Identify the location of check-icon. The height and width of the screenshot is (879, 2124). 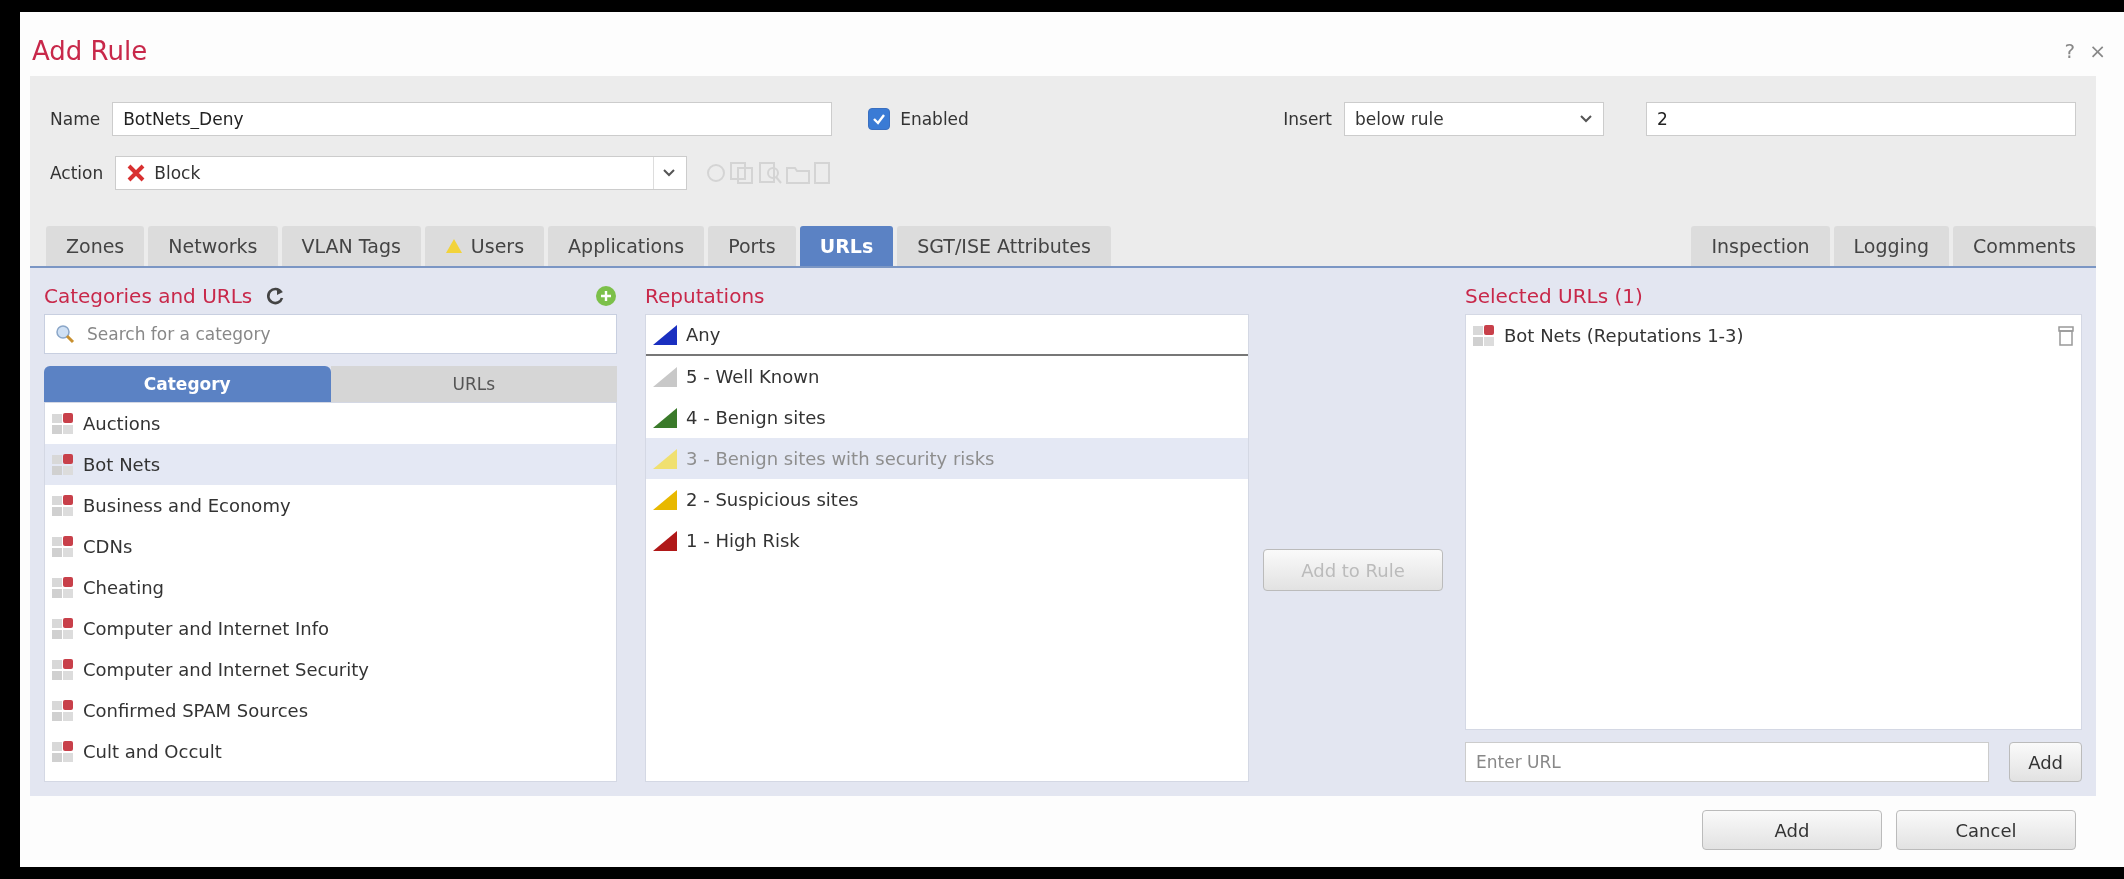
(879, 119).